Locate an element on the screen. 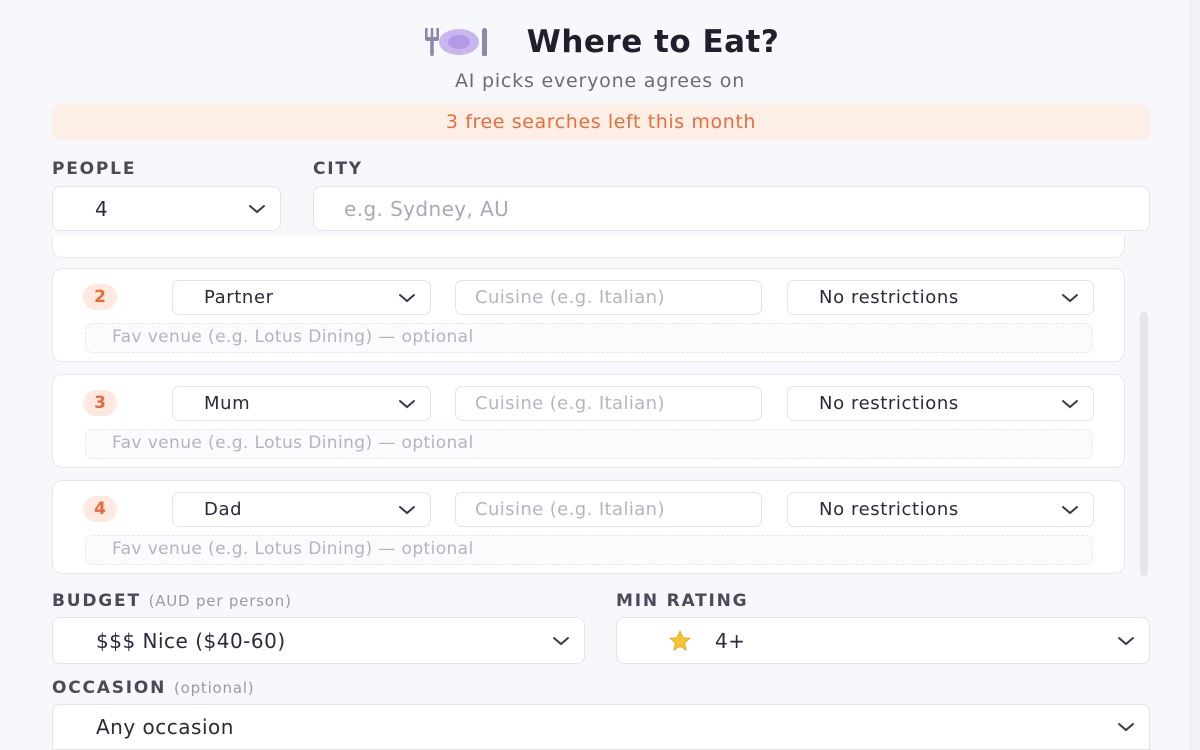 The image size is (1200, 750). budget-value: $$$ Nice ($40-60) is located at coordinates (191, 640).